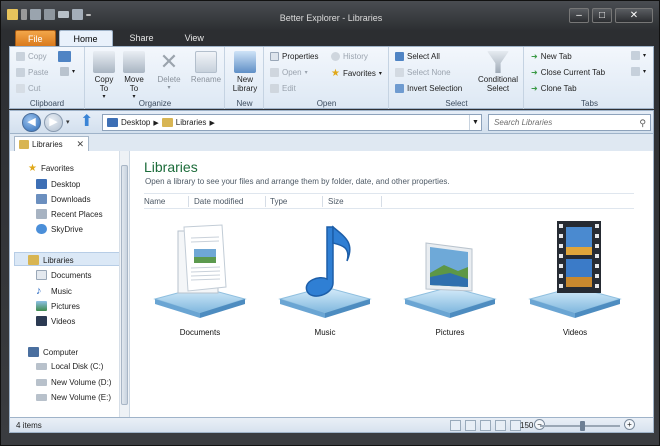 Image resolution: width=660 pixels, height=446 pixels. I want to click on nav-item-label: Desktop, so click(66, 184).